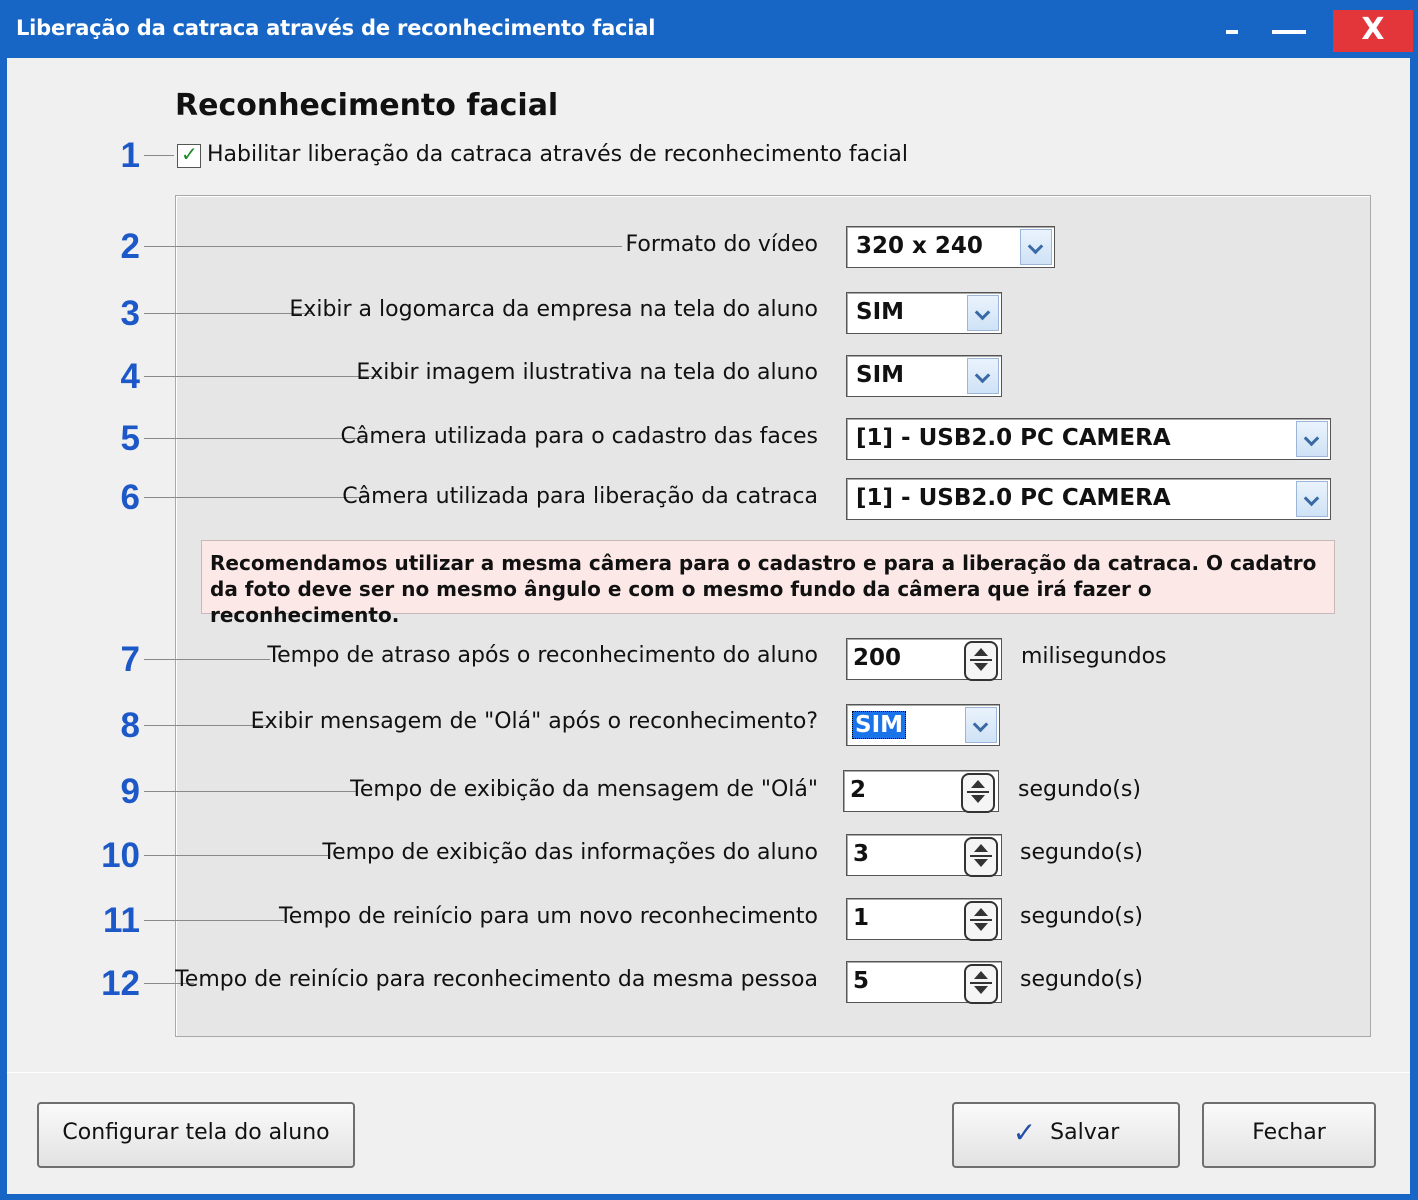 The height and width of the screenshot is (1200, 1418). I want to click on info-duration-unit: segundo(s), so click(1081, 852).